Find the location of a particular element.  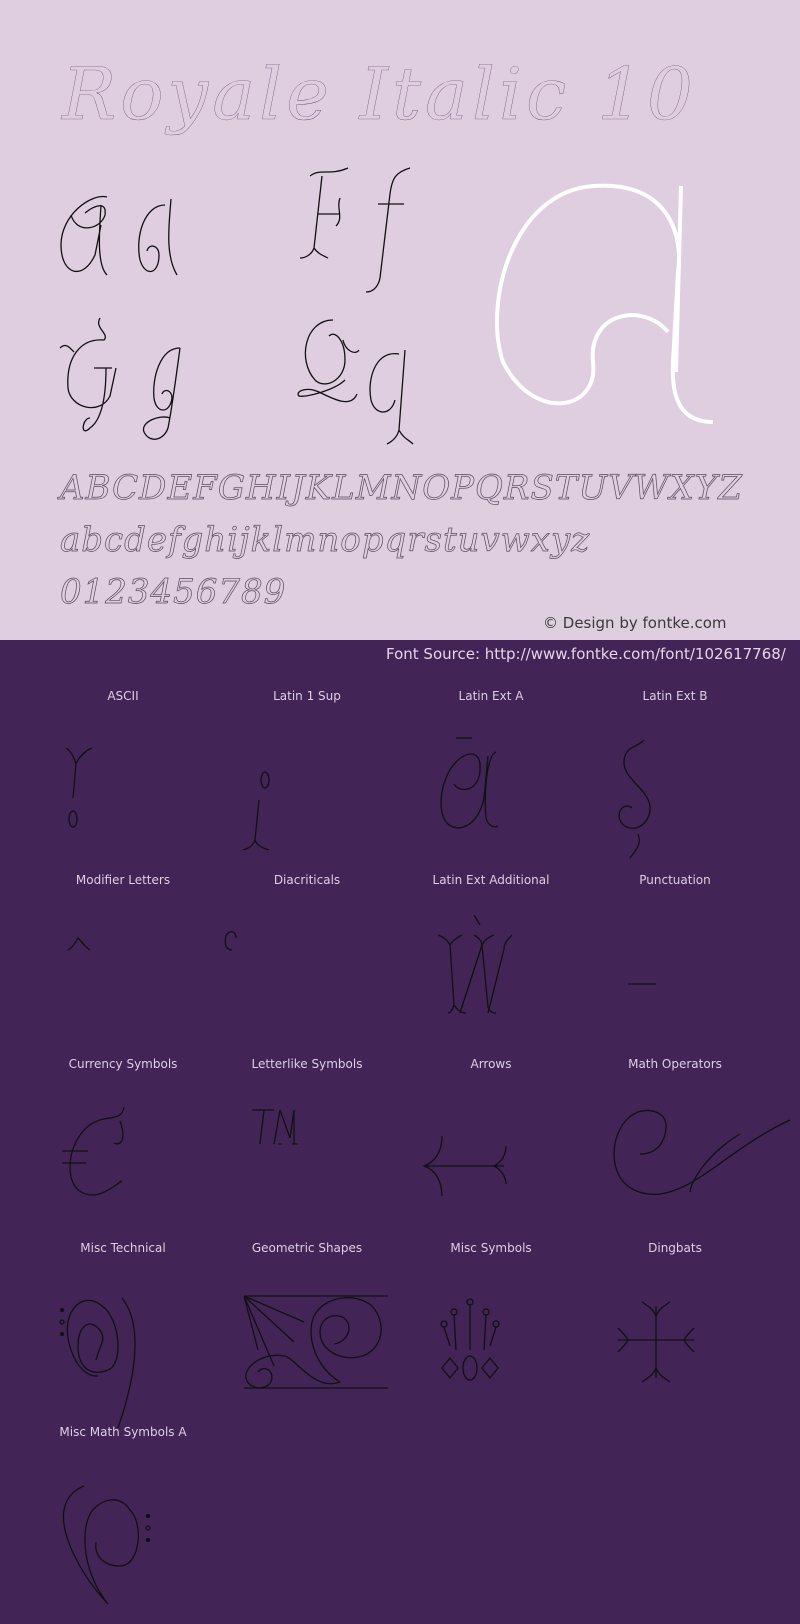

glyph-geometric-ornament is located at coordinates (315, 1342).